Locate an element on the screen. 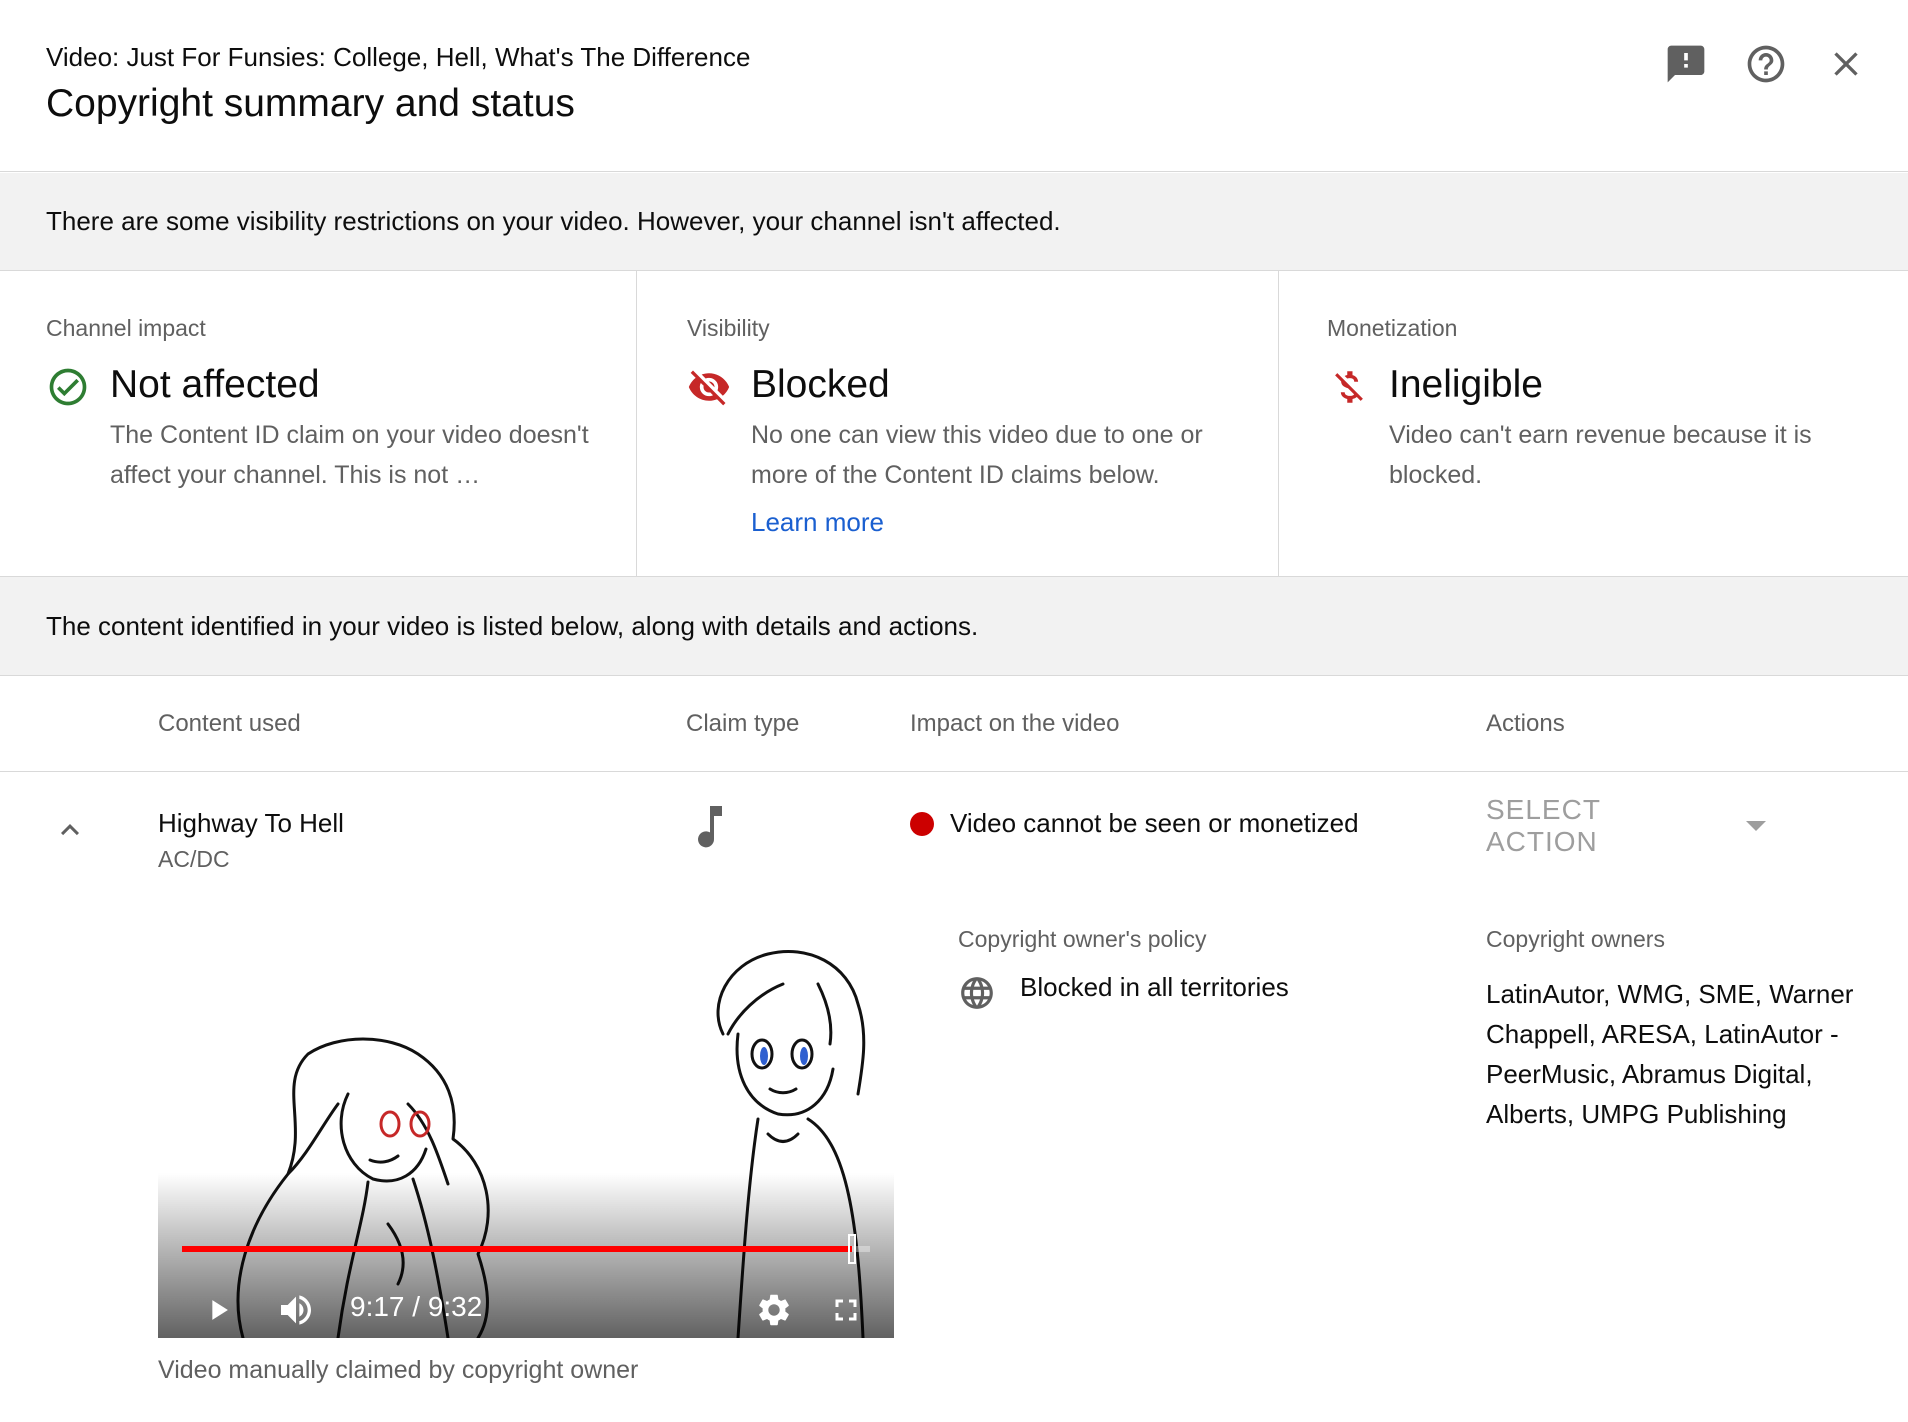  monetization-label: Monetization is located at coordinates (1392, 328).